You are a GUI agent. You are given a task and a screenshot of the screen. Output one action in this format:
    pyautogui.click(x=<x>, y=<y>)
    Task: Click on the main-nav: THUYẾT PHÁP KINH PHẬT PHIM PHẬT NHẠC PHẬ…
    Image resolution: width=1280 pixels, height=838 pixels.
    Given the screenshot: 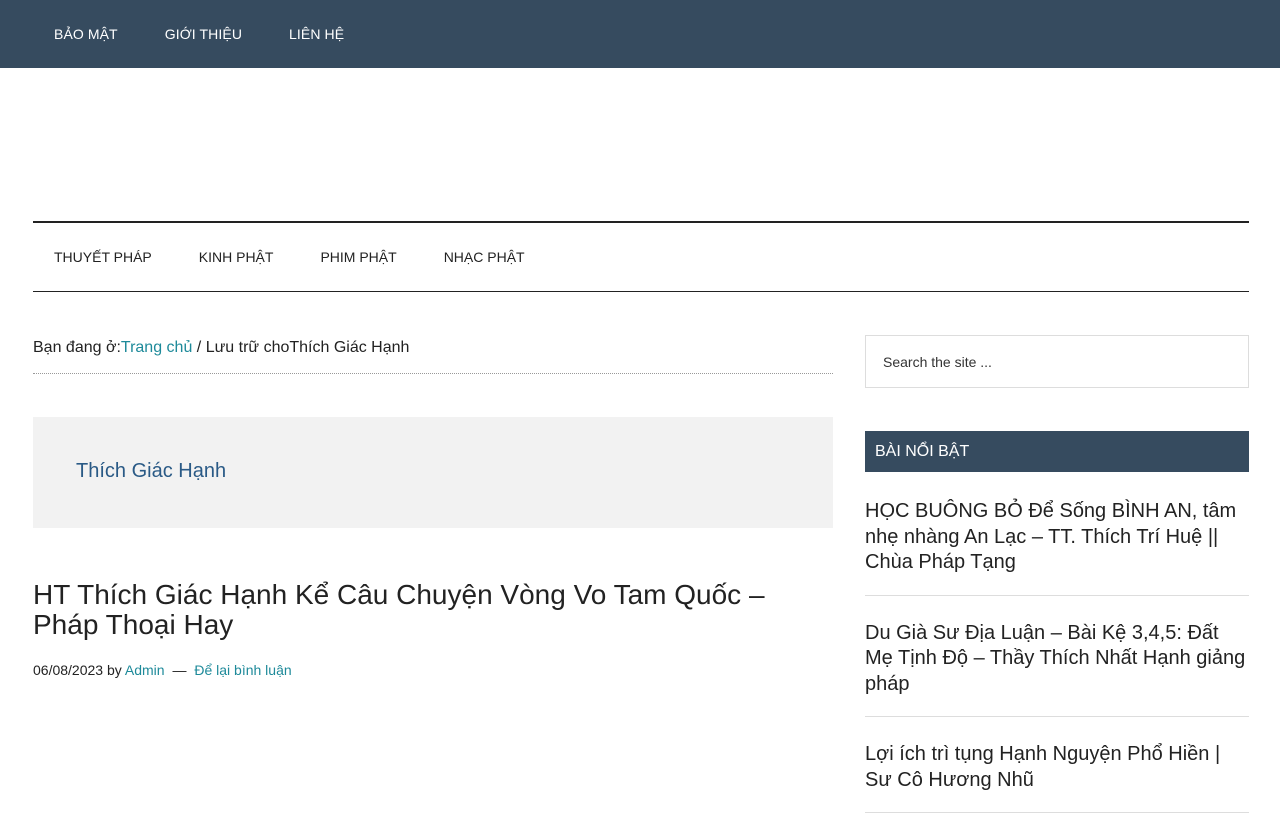 What is the action you would take?
    pyautogui.click(x=313, y=257)
    